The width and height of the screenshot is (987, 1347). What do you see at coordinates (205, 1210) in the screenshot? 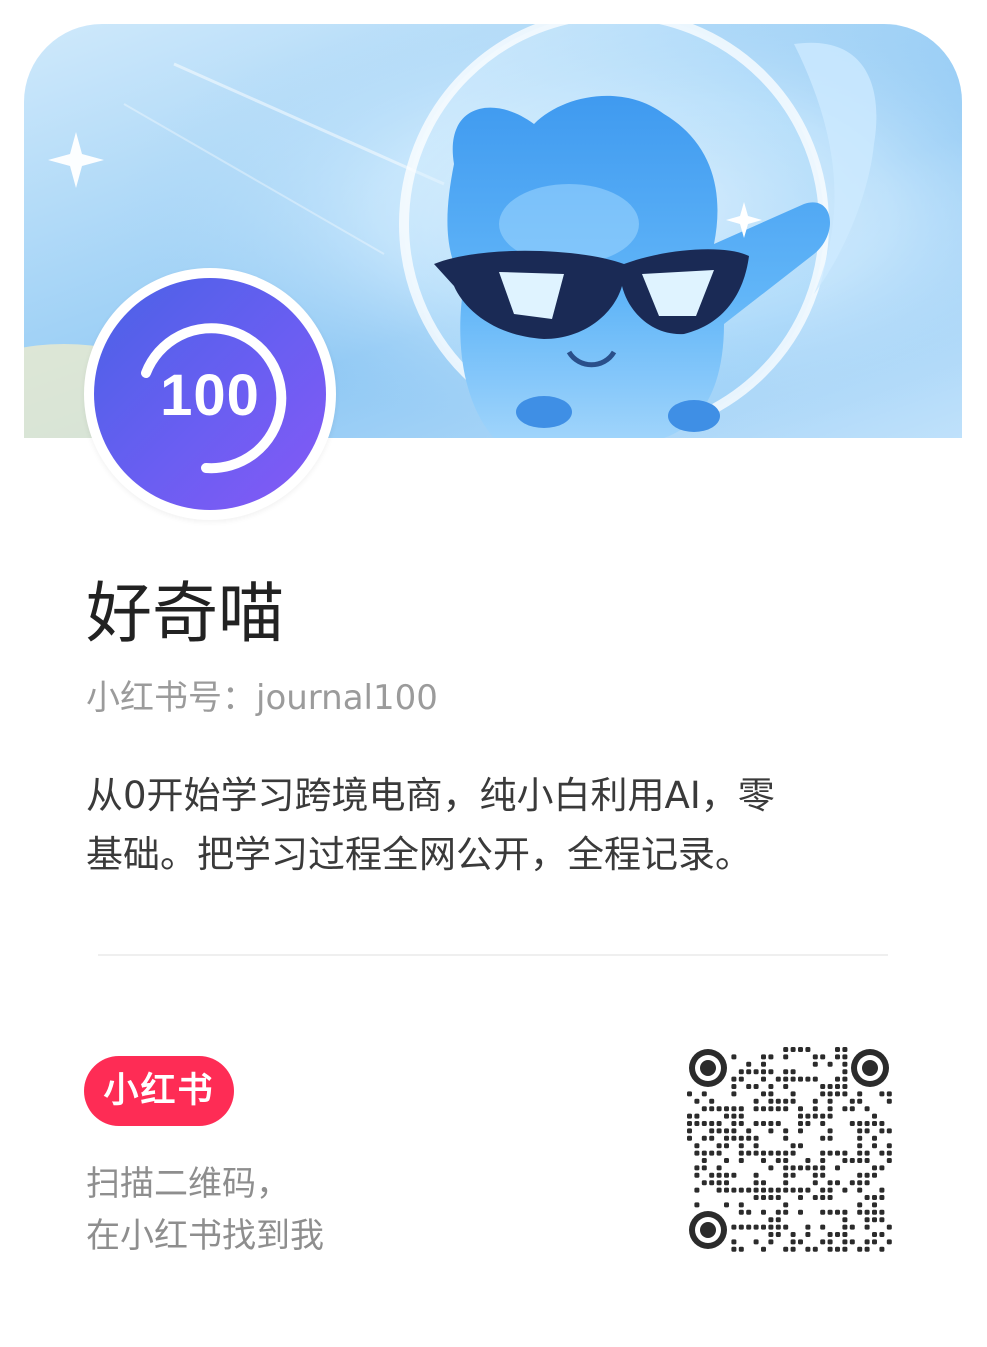
I see `scan-instructions: 扫描二维码， 在小红书找到我` at bounding box center [205, 1210].